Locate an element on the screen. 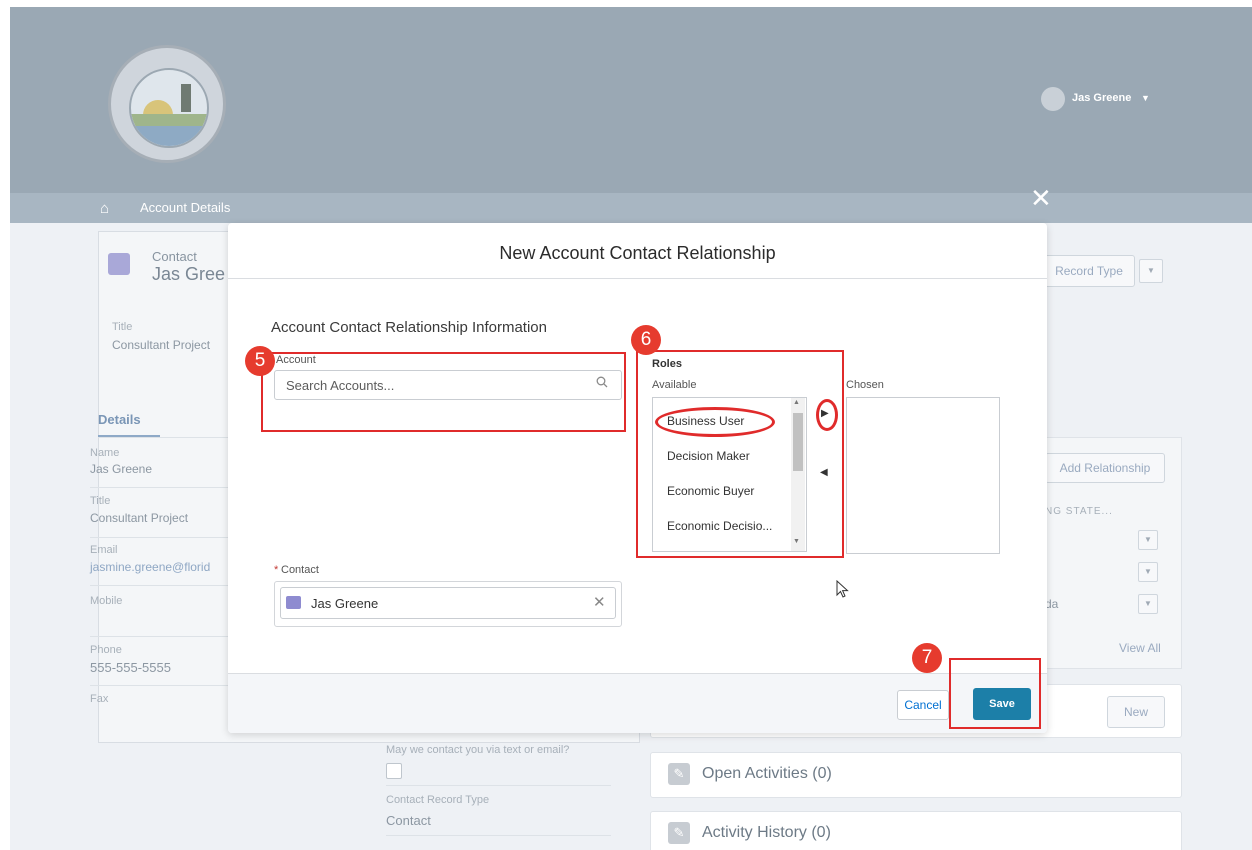 Image resolution: width=1252 pixels, height=850 pixels. title-value: Consultant Project is located at coordinates (161, 345).